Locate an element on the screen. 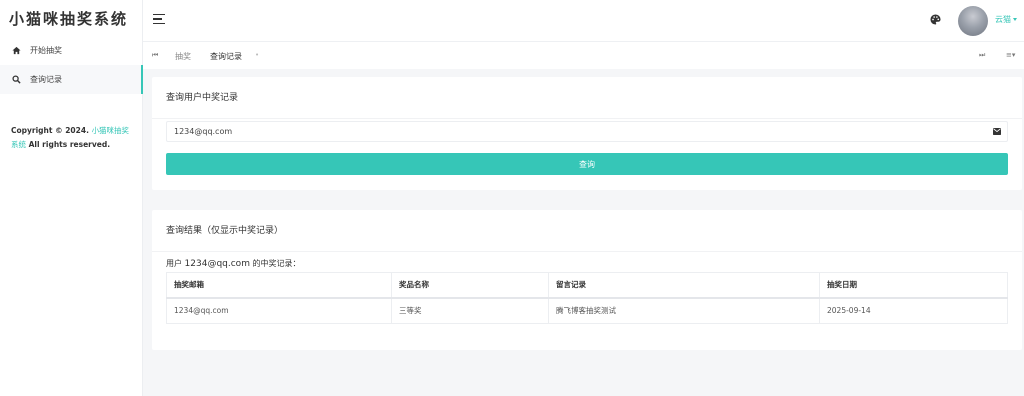 The image size is (1024, 396). username-label: 云猫 is located at coordinates (1003, 19).